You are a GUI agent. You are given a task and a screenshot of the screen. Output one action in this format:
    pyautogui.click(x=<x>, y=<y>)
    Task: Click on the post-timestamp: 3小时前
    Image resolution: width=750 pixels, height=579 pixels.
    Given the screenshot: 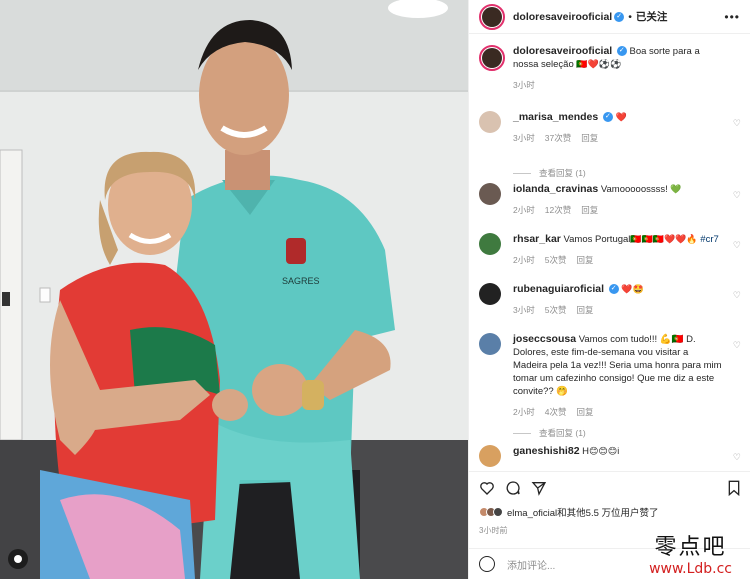 What is the action you would take?
    pyautogui.click(x=493, y=530)
    